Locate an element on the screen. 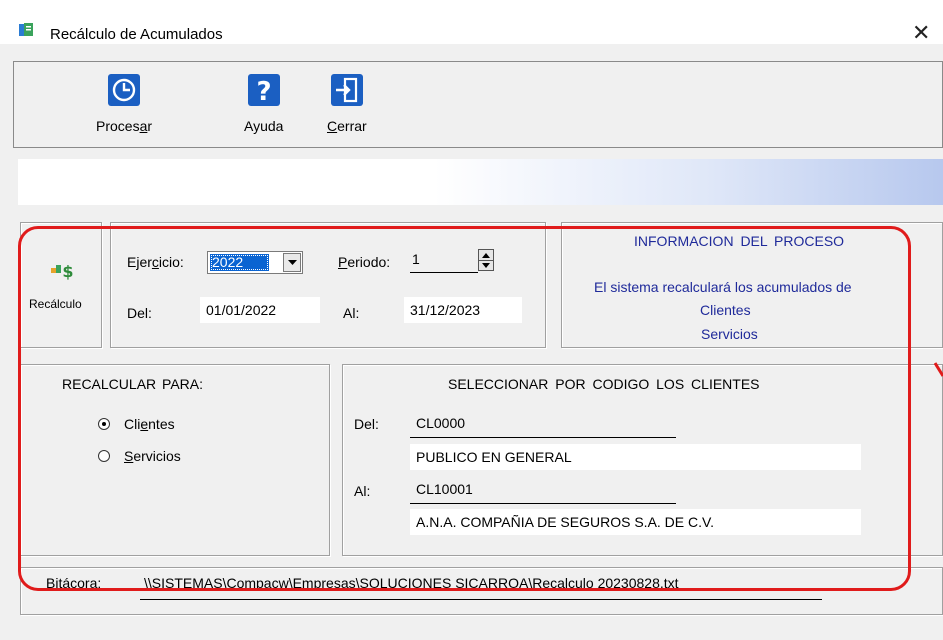 The height and width of the screenshot is (640, 943). servicios-label-end: ervicios is located at coordinates (157, 456).